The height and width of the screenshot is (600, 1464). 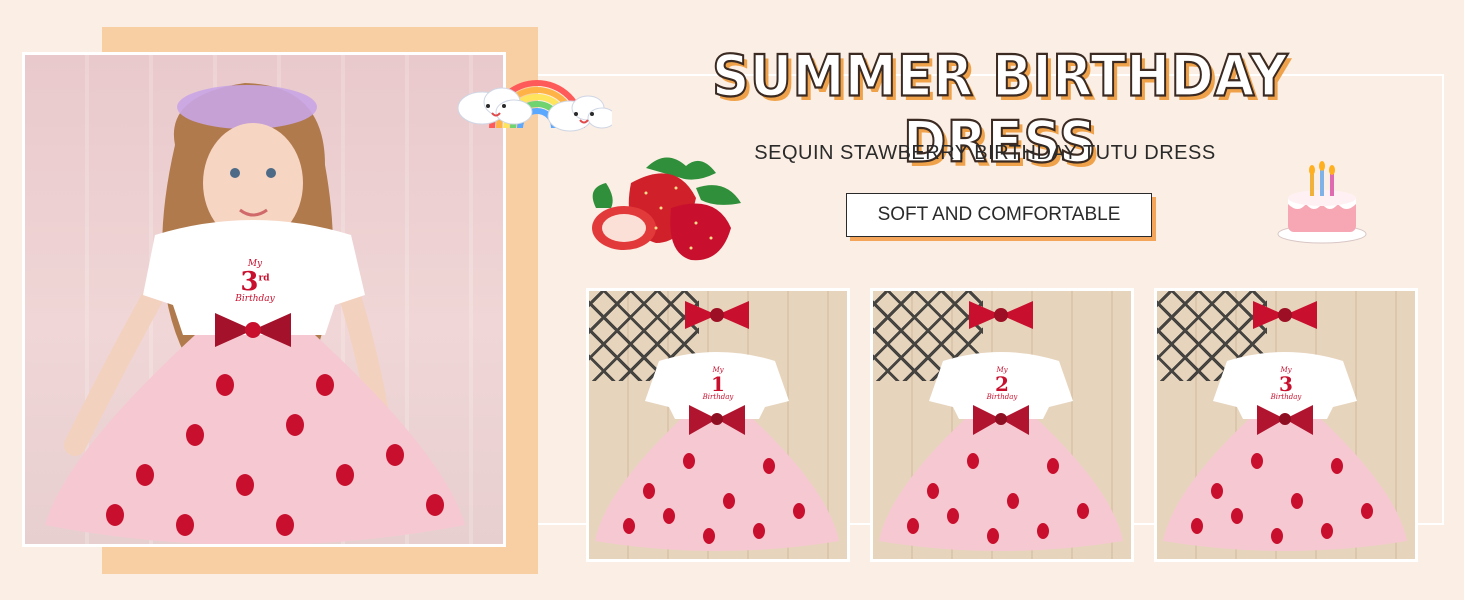 What do you see at coordinates (999, 215) in the screenshot?
I see `feature-badge: SOFT AND COMFORTABLE` at bounding box center [999, 215].